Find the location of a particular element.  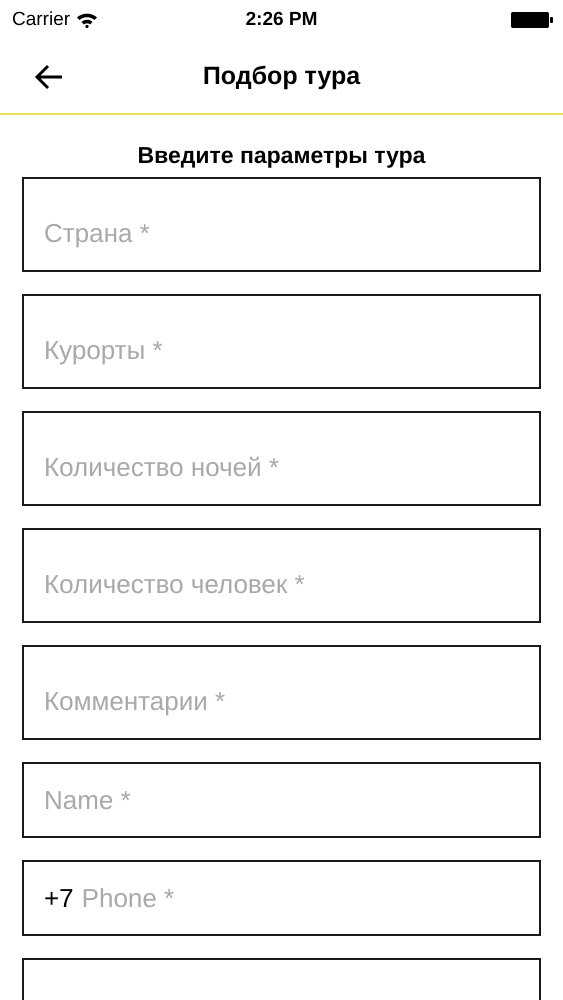

input-field: Количество человек * is located at coordinates (281, 575).